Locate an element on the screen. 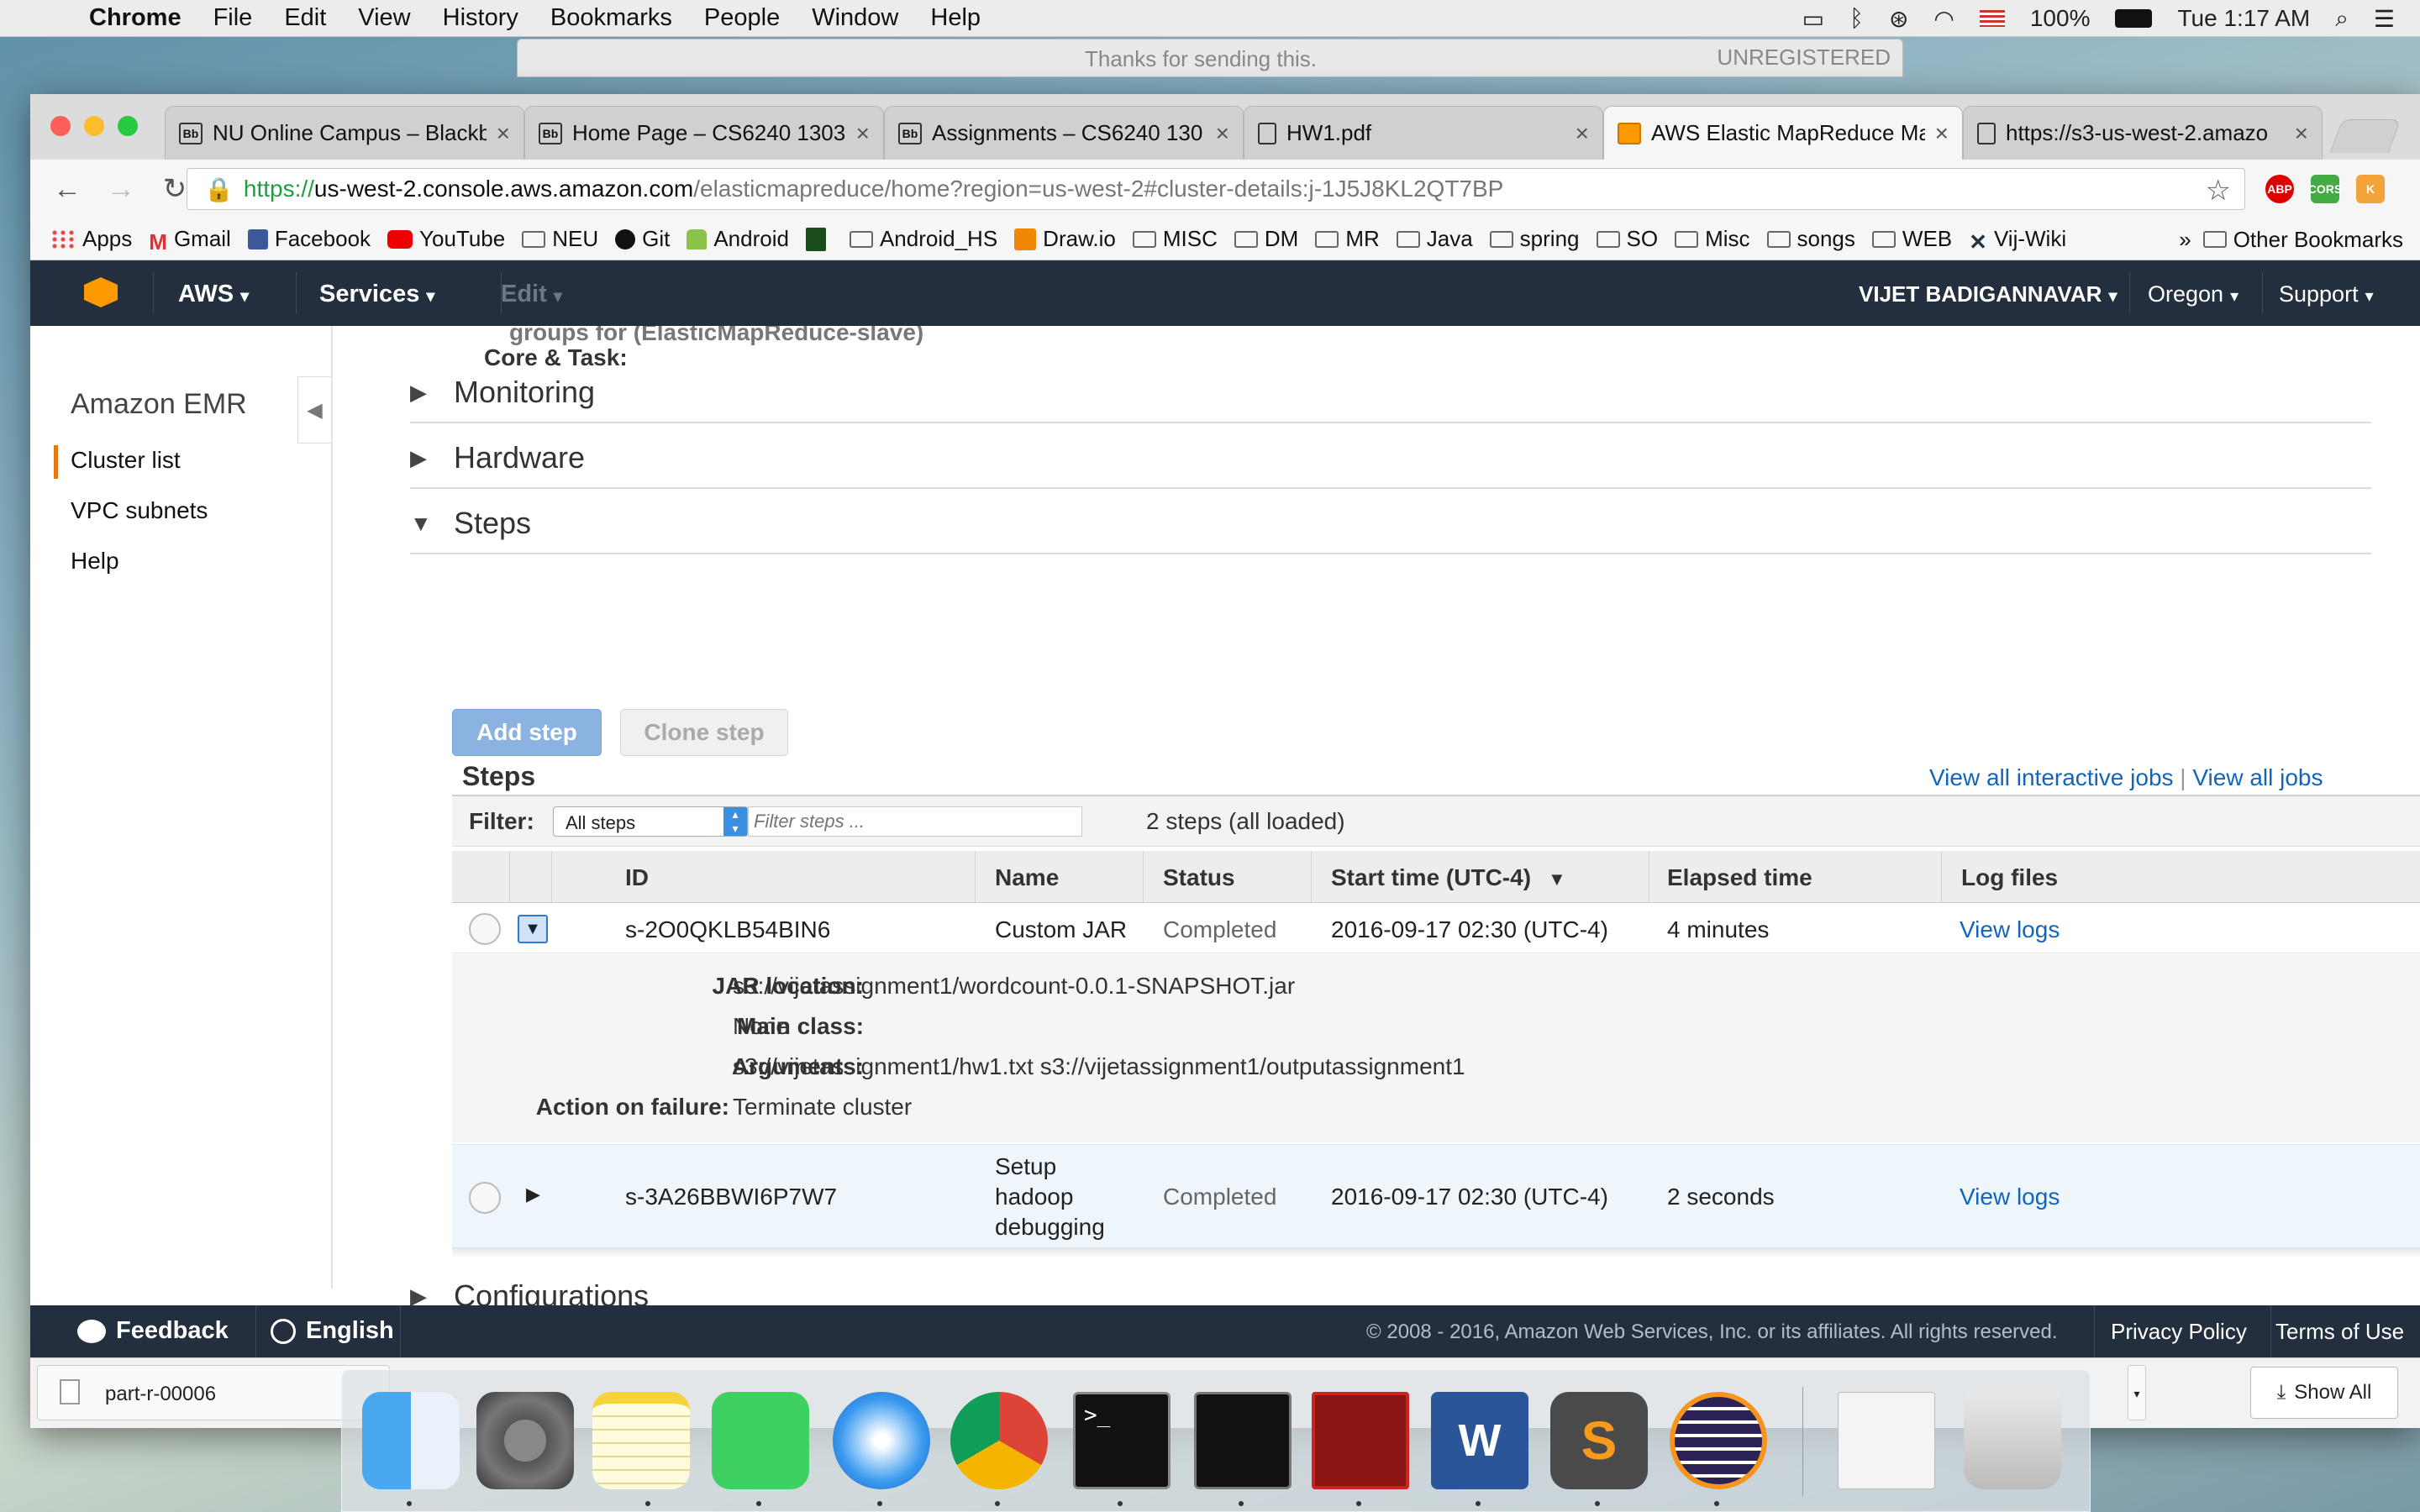 This screenshot has width=2420, height=1512. bookmark-gmail: M Gmail is located at coordinates (190, 240).